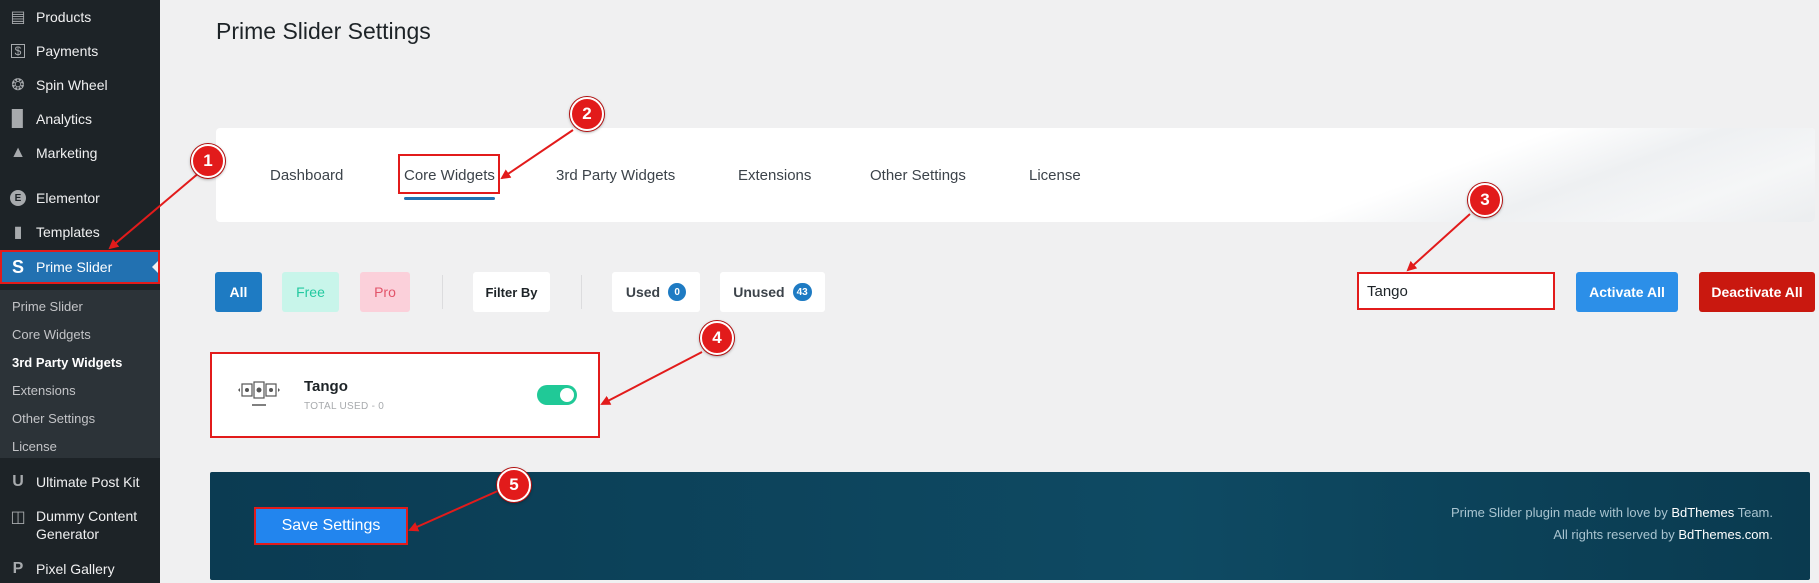 The height and width of the screenshot is (583, 1819). Describe the element at coordinates (1055, 175) in the screenshot. I see `tab-license: License` at that location.